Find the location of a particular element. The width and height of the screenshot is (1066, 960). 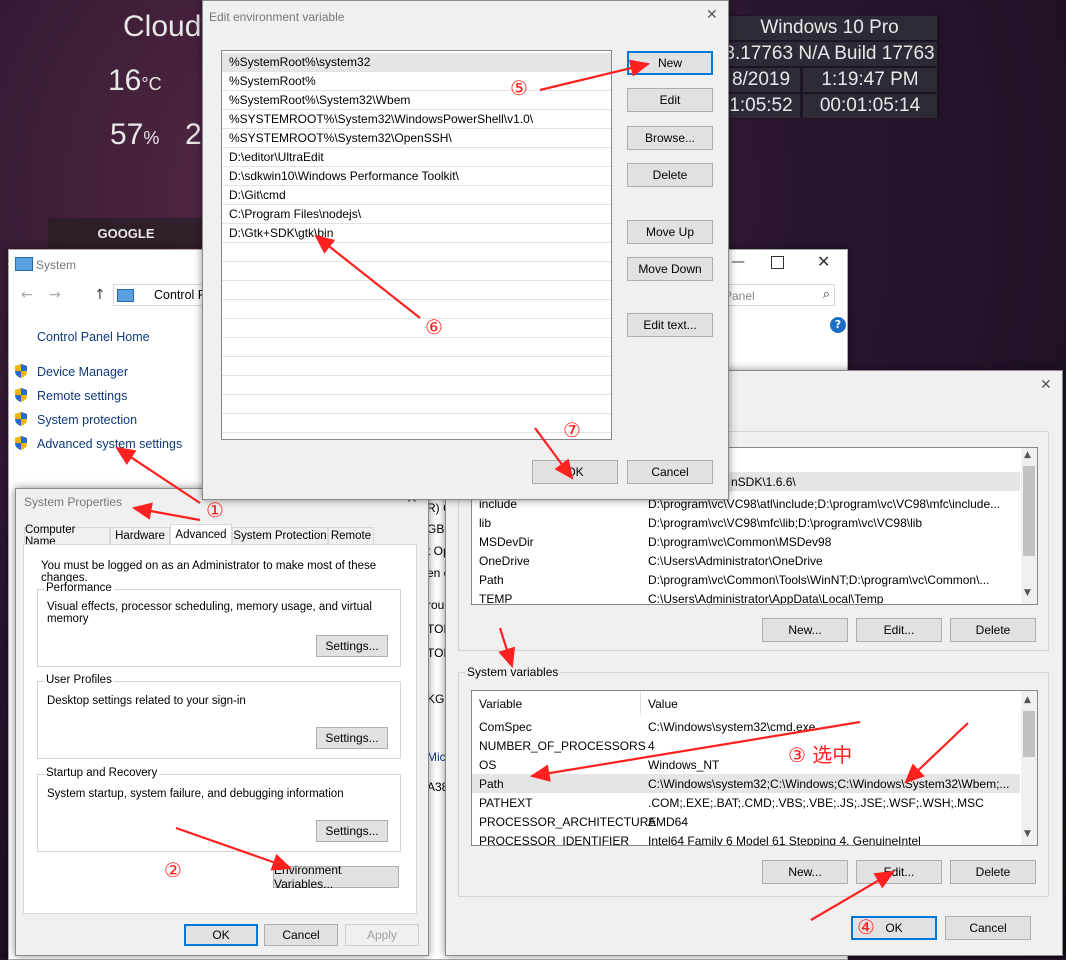

annotation-step-7: ⑦ is located at coordinates (572, 430).